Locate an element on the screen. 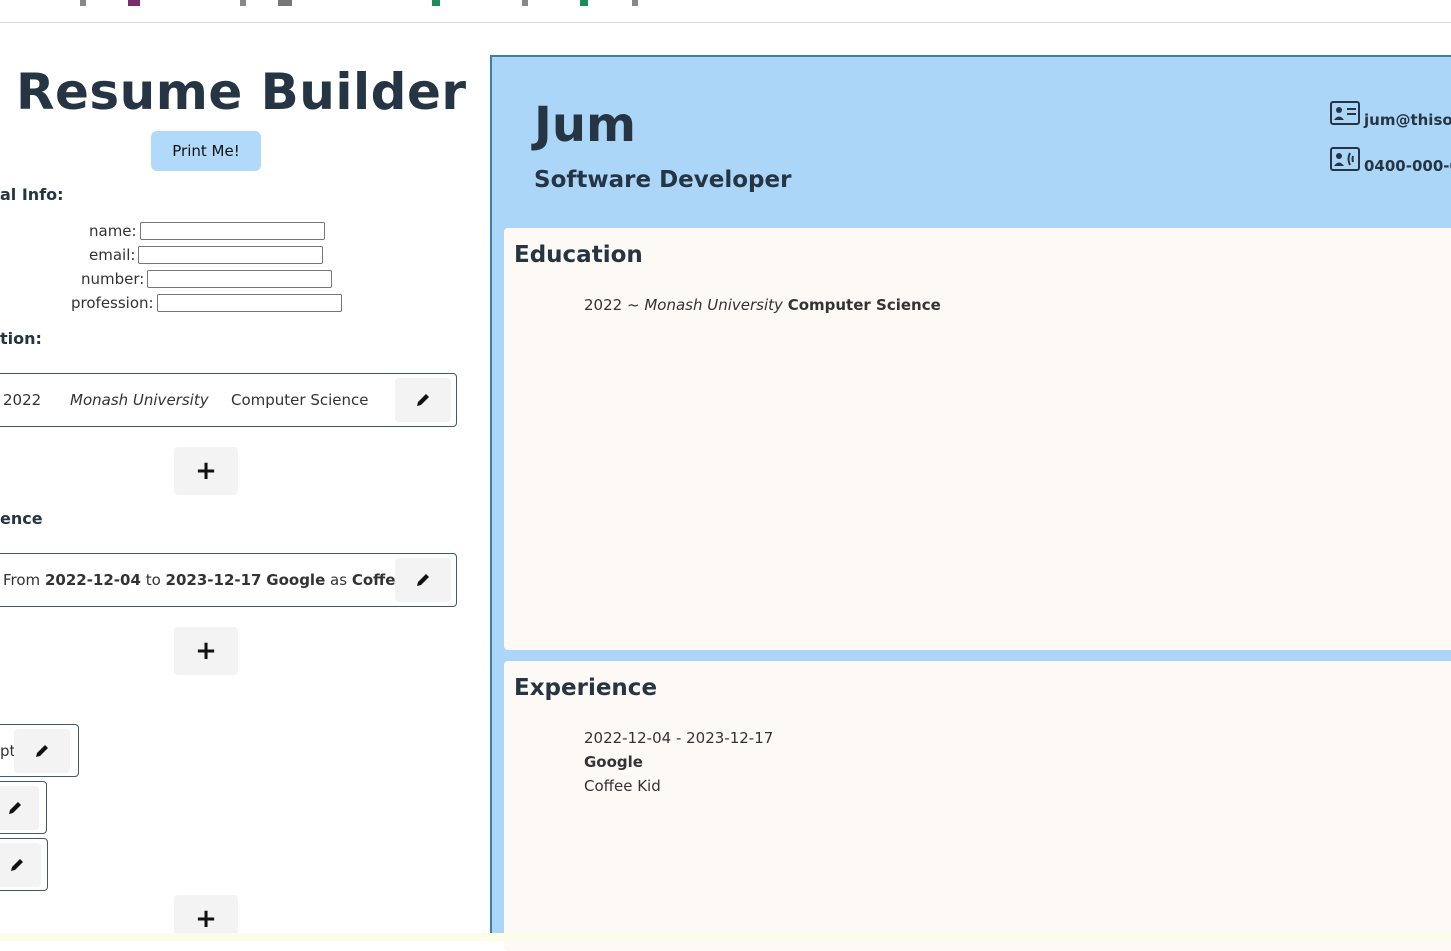  education-heading: tion: is located at coordinates (21, 338).